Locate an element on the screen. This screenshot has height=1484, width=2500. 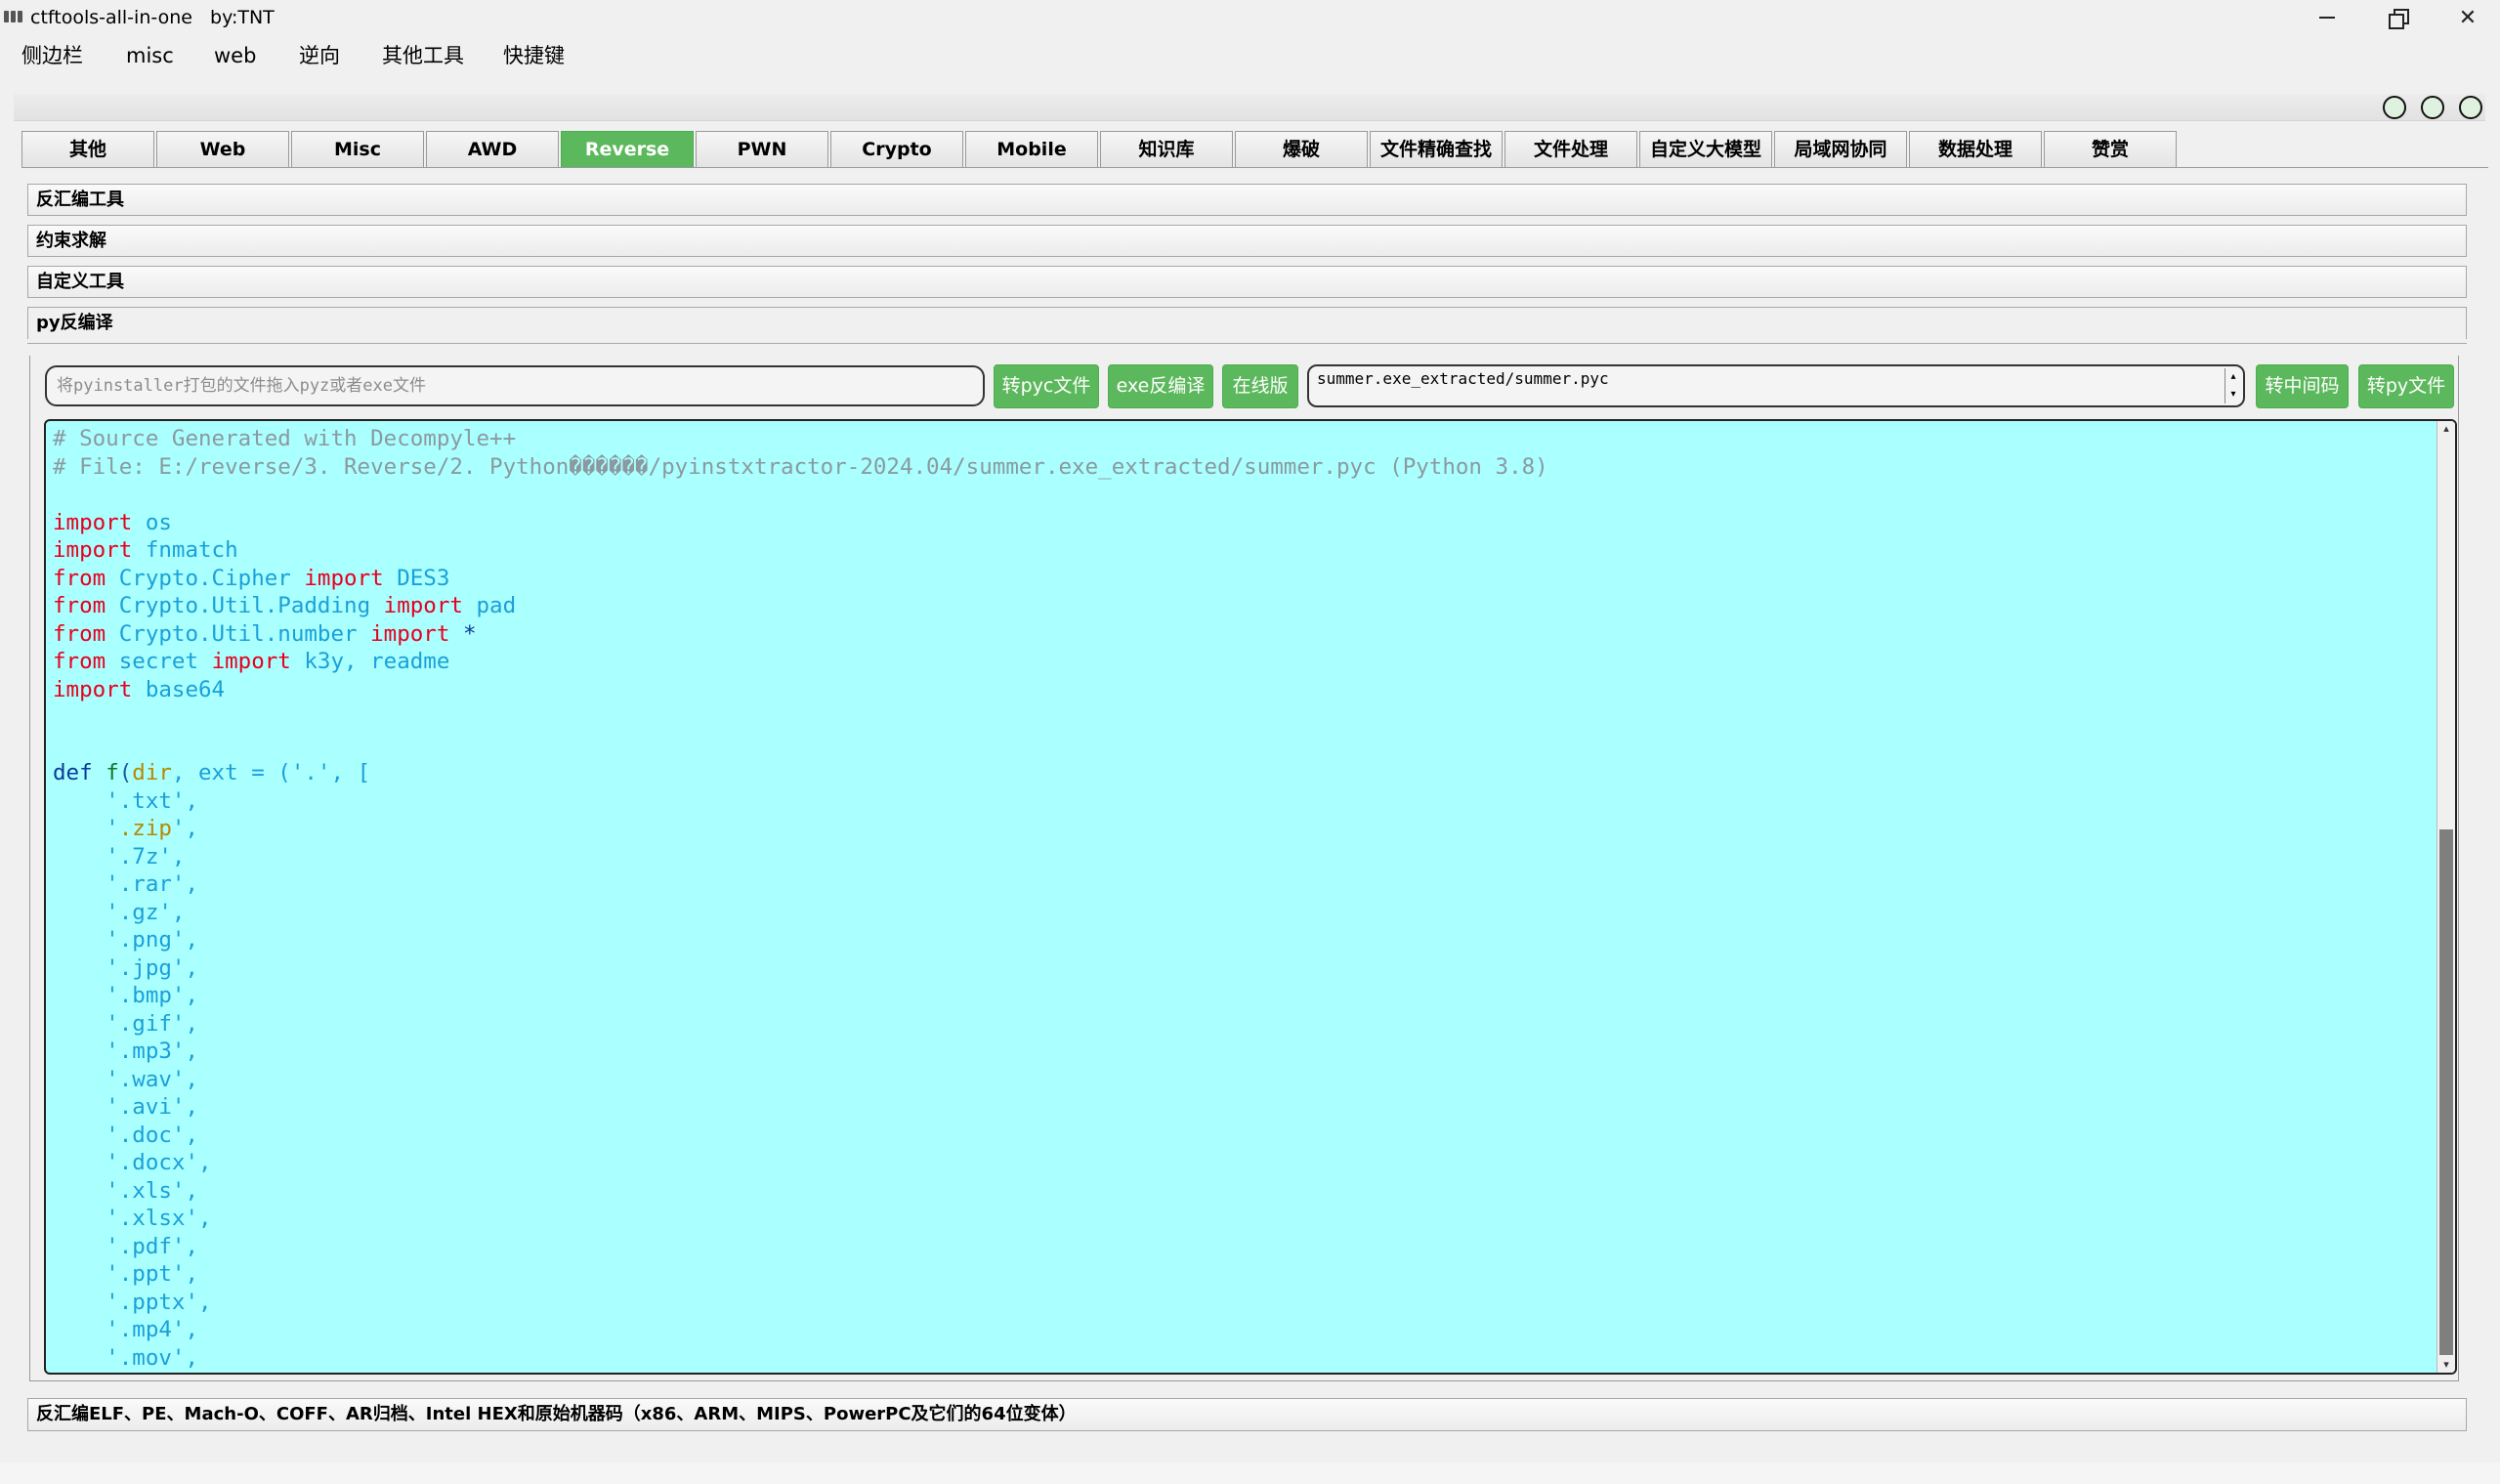
tab-file-processing: 文件处理 is located at coordinates (1571, 149).